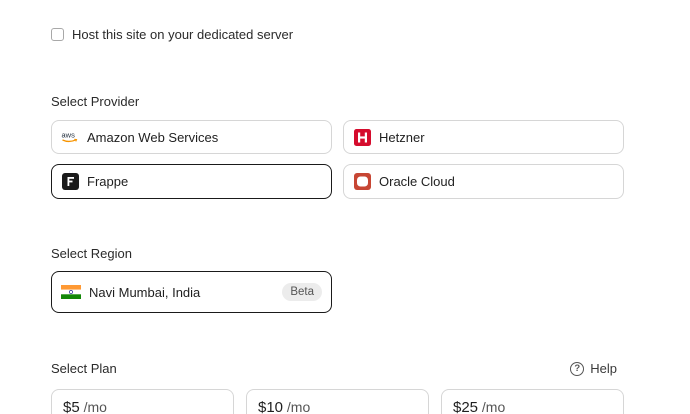 The height and width of the screenshot is (414, 690). I want to click on region-option-navi-mumbai: Navi Mumbai, India Beta, so click(191, 292).